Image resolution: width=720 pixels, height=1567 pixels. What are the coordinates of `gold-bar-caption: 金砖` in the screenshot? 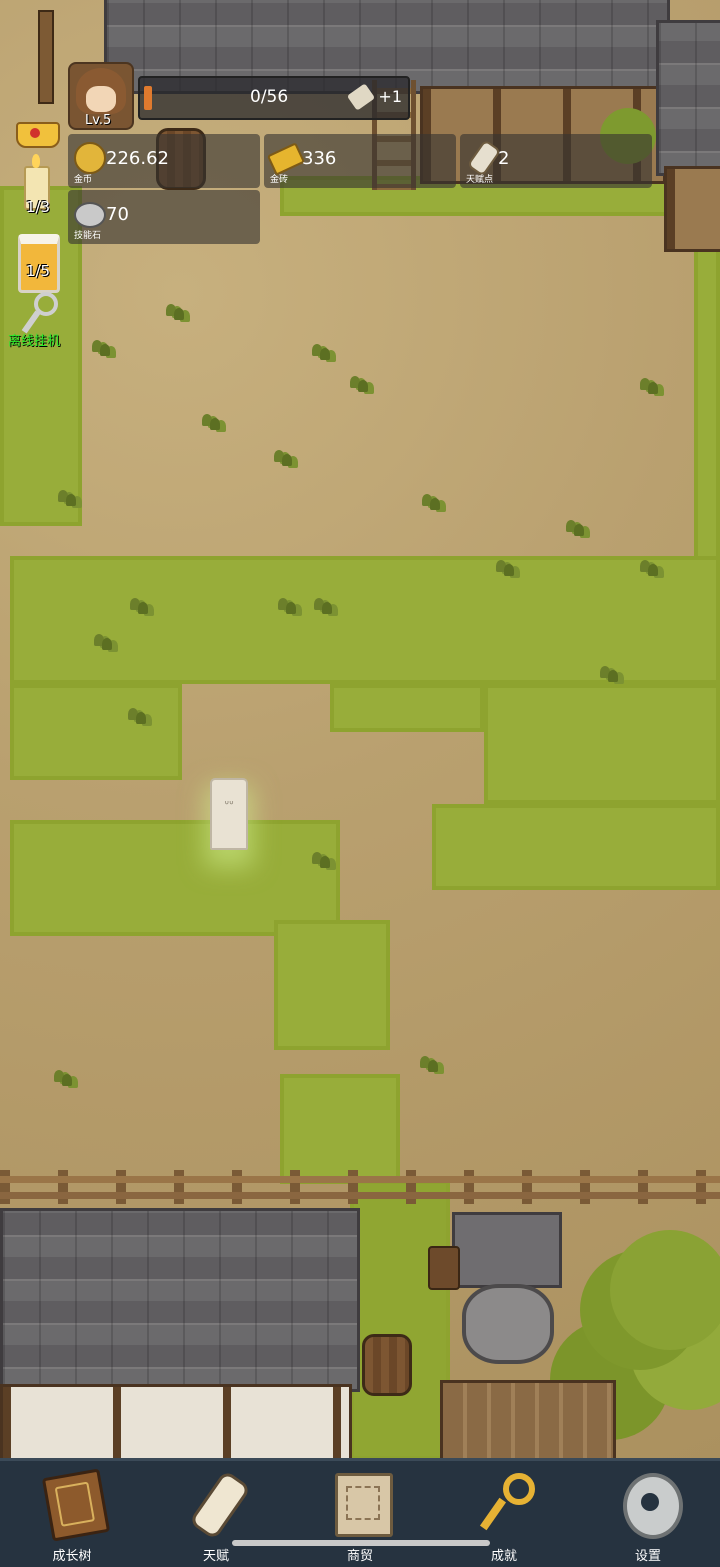 It's located at (279, 180).